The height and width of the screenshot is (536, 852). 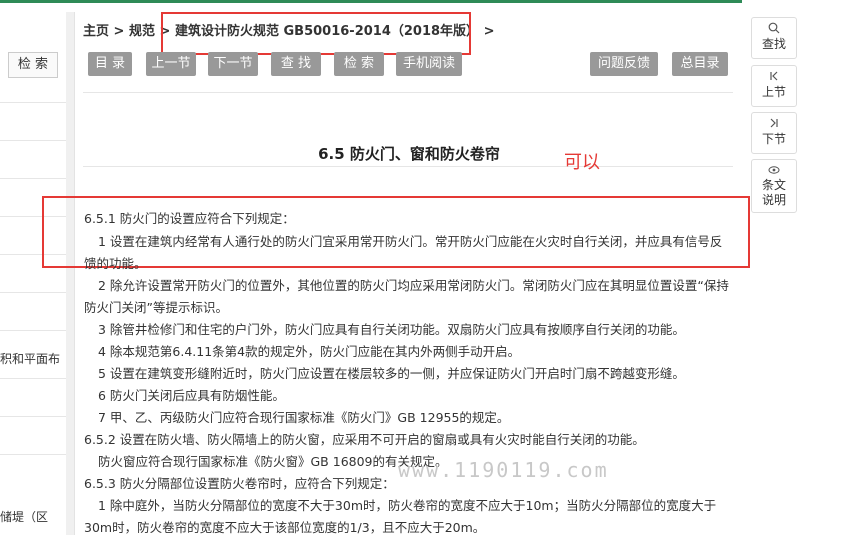 I want to click on find-button: 查 找, so click(x=296, y=64).